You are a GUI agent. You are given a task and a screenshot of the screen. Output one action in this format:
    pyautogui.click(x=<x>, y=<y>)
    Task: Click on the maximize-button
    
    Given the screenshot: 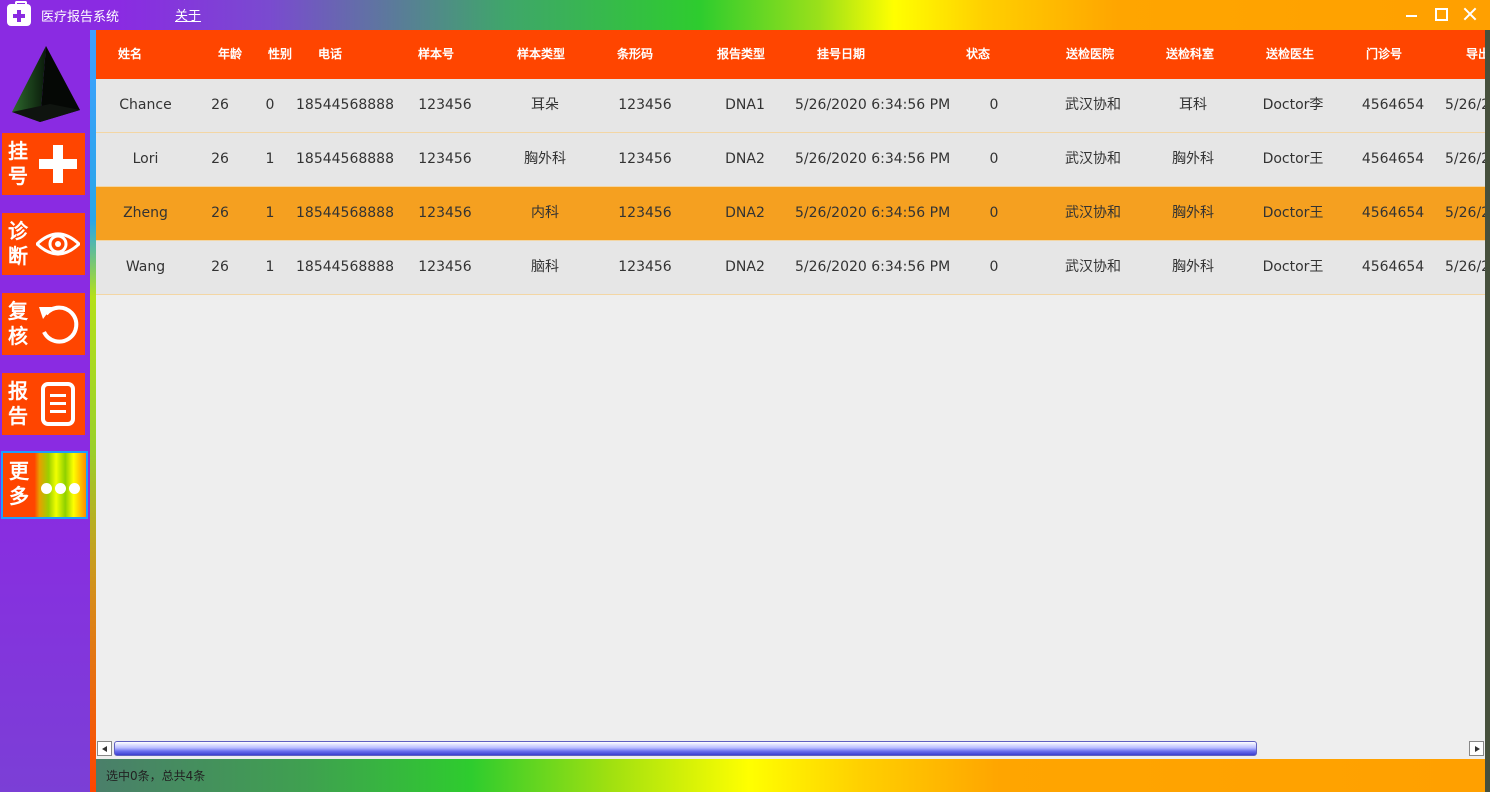 What is the action you would take?
    pyautogui.click(x=1441, y=15)
    